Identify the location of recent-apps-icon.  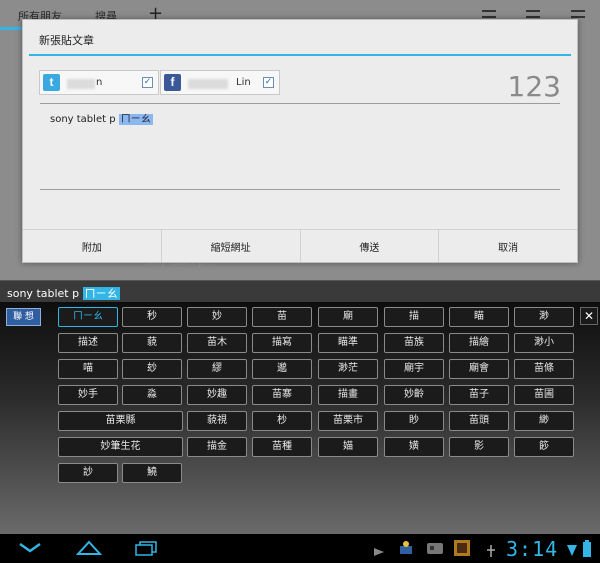
(146, 550).